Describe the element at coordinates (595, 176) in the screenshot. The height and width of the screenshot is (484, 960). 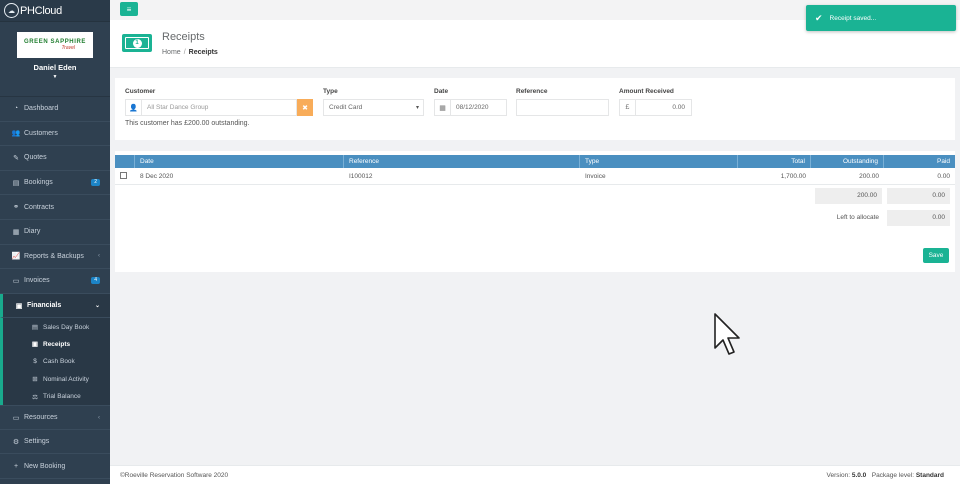
I see `cell-type: Invoice` at that location.